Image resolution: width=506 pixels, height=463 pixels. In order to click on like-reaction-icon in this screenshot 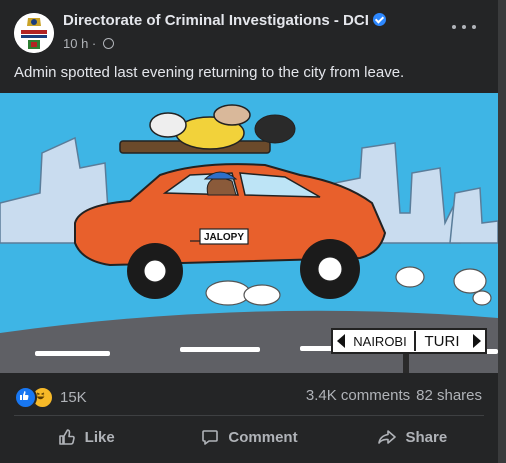, I will do `click(25, 397)`.